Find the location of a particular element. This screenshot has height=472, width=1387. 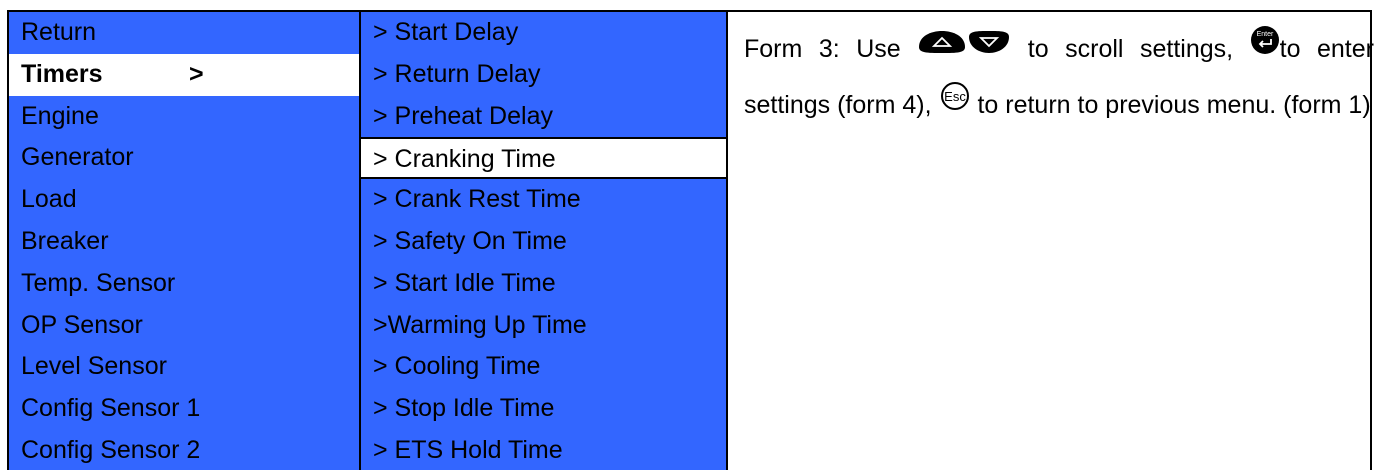

esc-key-icon: Esc is located at coordinates (955, 103).